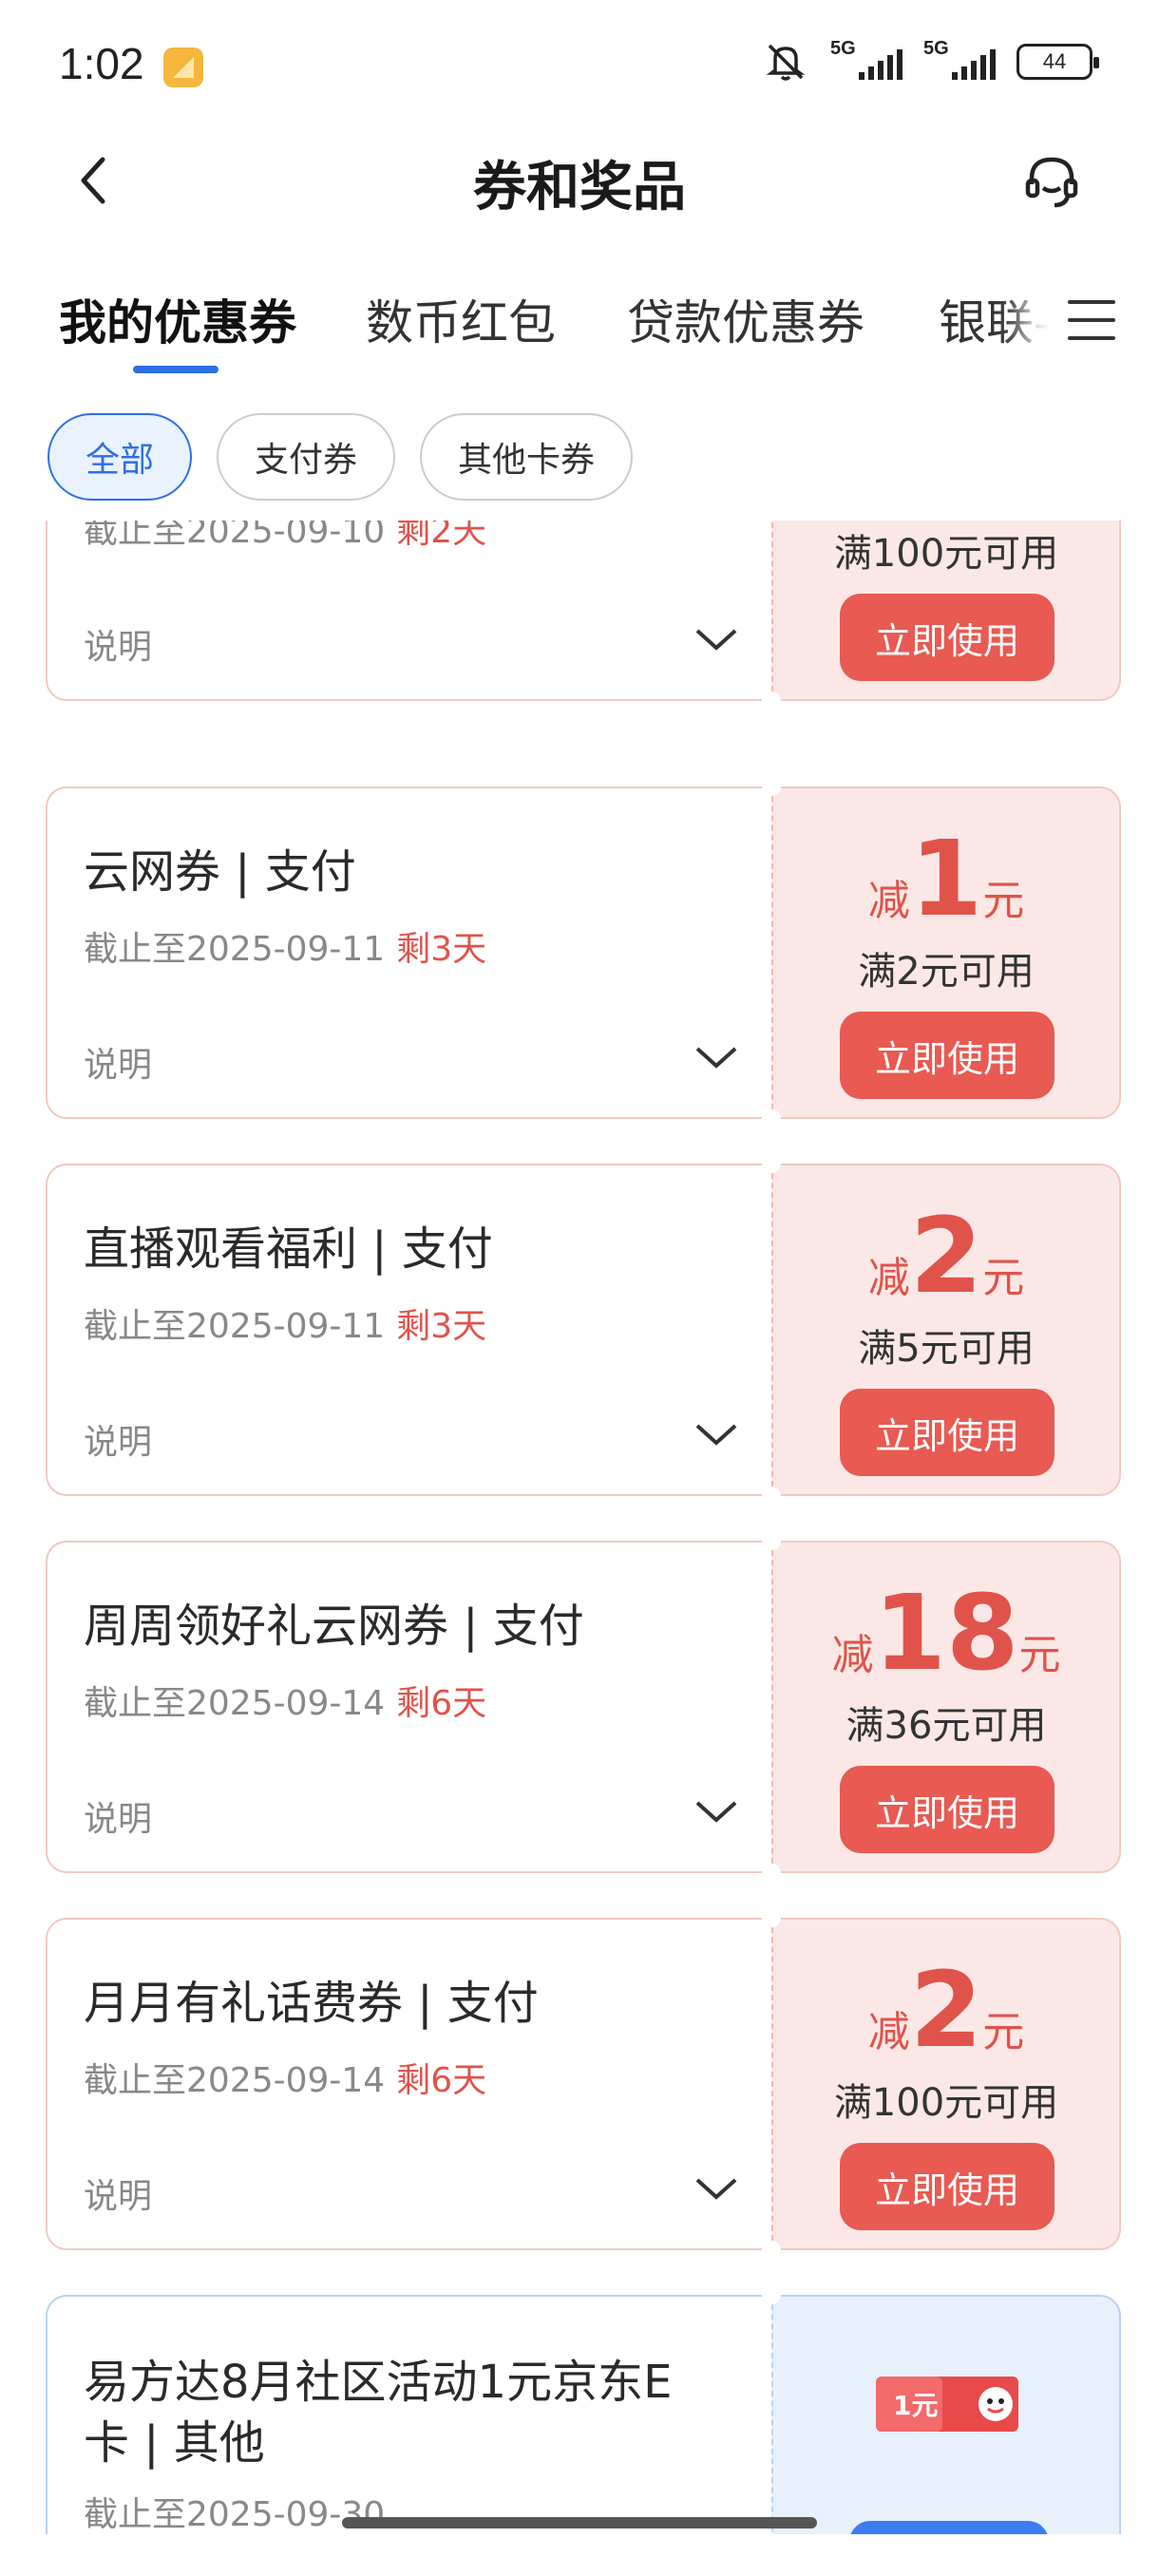  What do you see at coordinates (378, 2382) in the screenshot?
I see `coupon-title-line1: 易方达8月社区活动1元京东E` at bounding box center [378, 2382].